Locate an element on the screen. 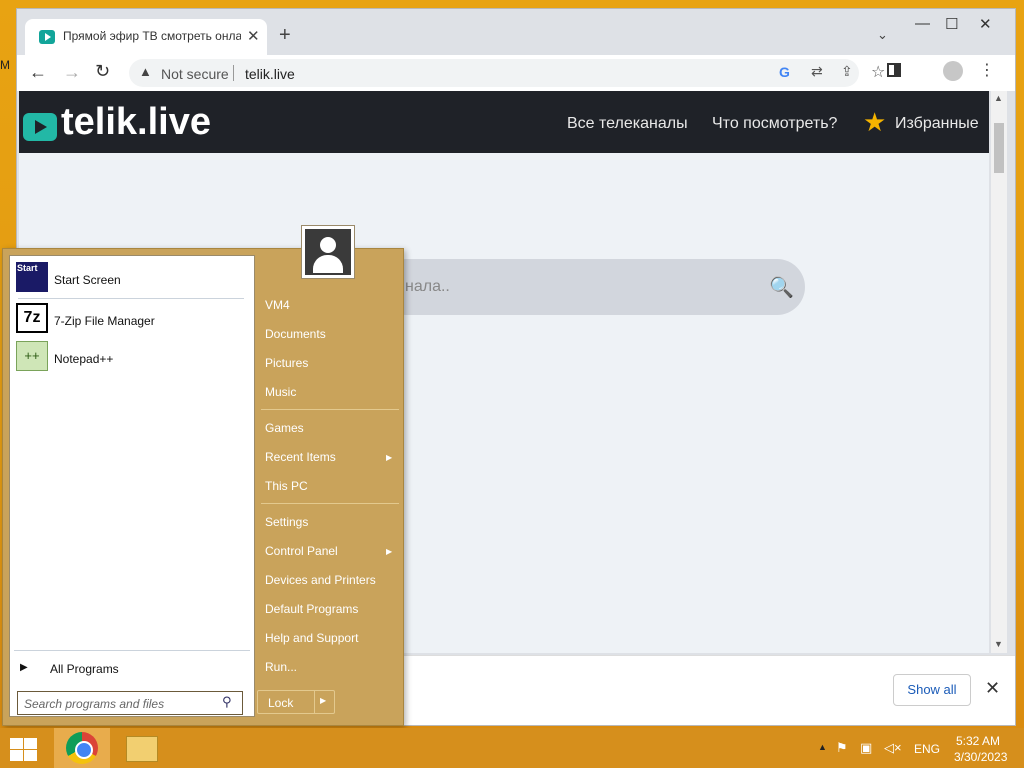  chrome-icon is located at coordinates (82, 748).